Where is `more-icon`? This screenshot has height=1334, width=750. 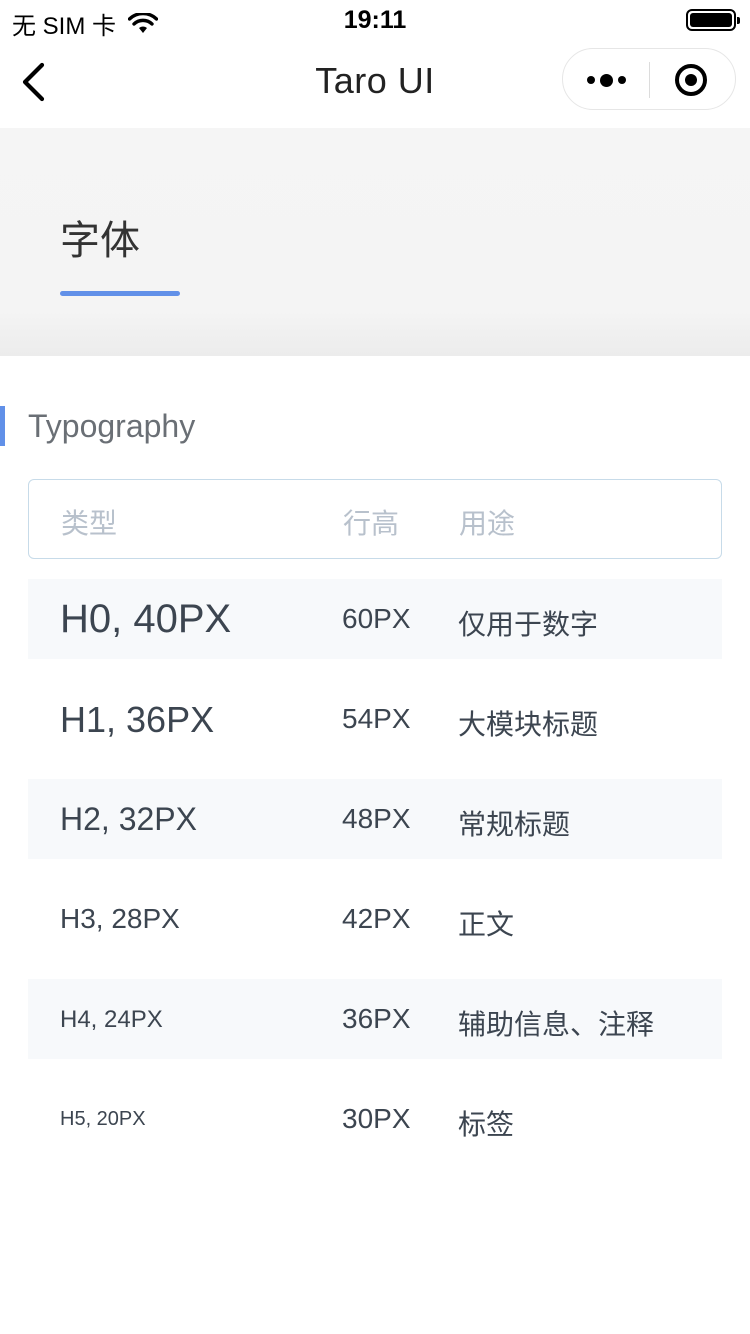 more-icon is located at coordinates (606, 80).